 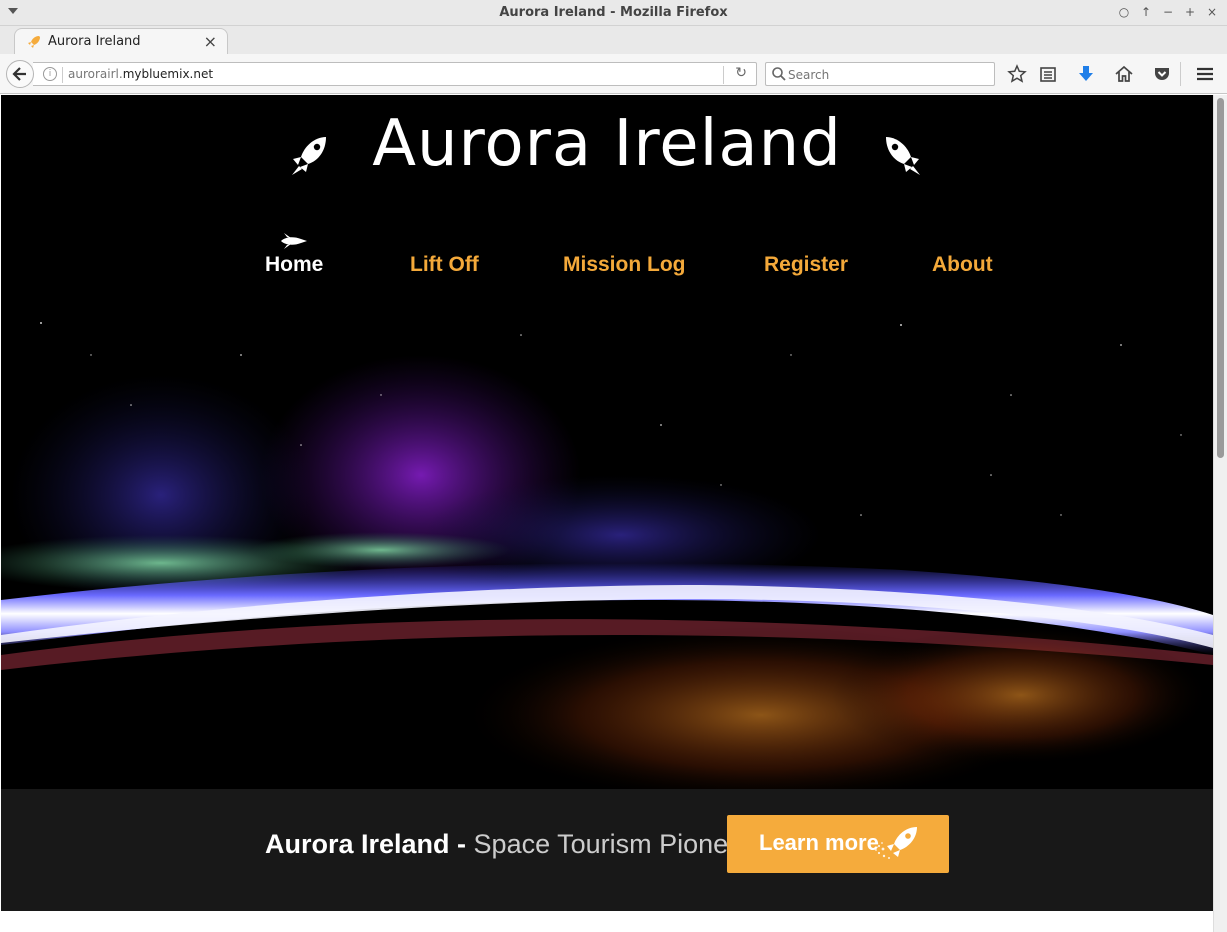 I want to click on banner-text: Aurora Ireland - Space Tourism Pioneers, so click(x=515, y=844).